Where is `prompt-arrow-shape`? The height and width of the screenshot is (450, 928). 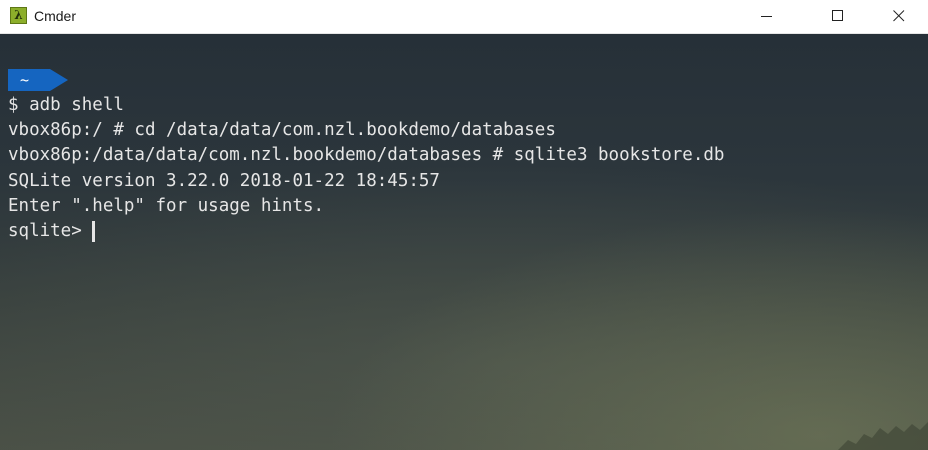 prompt-arrow-shape is located at coordinates (38, 80).